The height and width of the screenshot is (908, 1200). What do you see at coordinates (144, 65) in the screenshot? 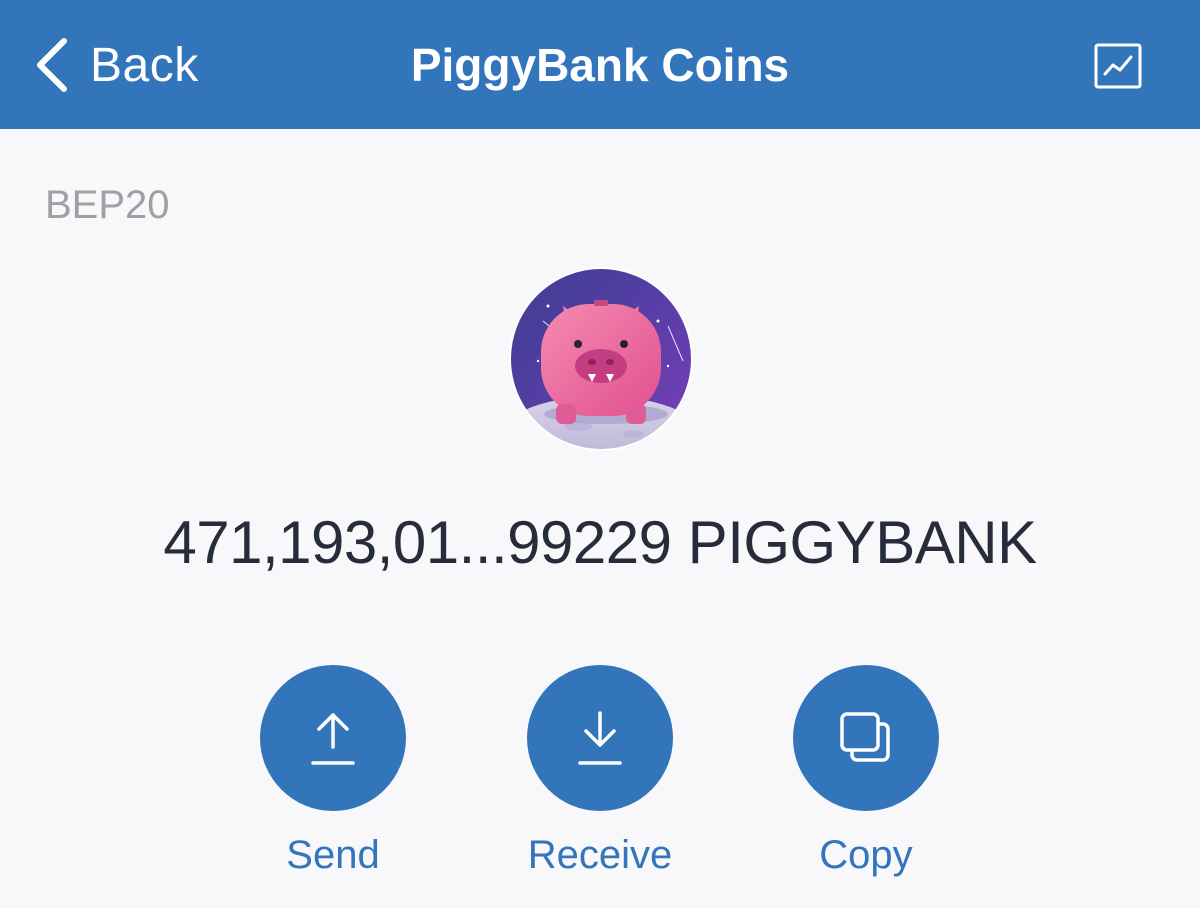
I see `back-label: Back` at bounding box center [144, 65].